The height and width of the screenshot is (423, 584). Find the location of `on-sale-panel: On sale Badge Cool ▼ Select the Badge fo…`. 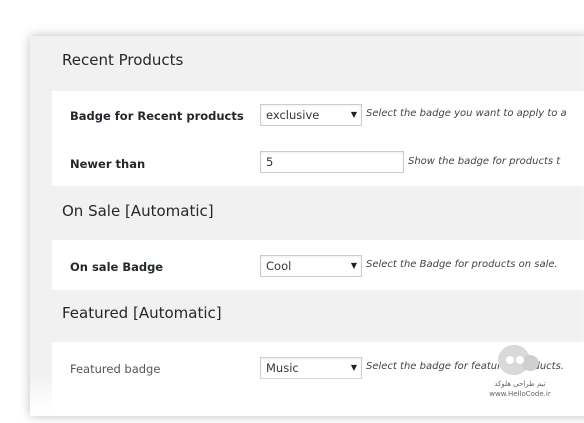

on-sale-panel: On sale Badge Cool ▼ Select the Badge fo… is located at coordinates (318, 265).